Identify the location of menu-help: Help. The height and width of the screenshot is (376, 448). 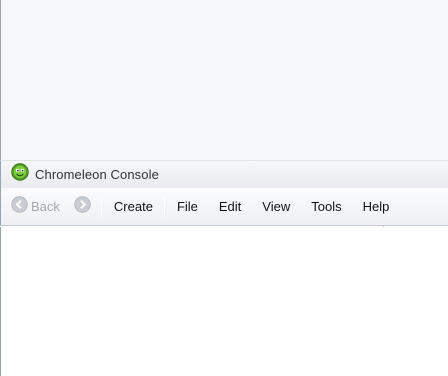
(376, 206).